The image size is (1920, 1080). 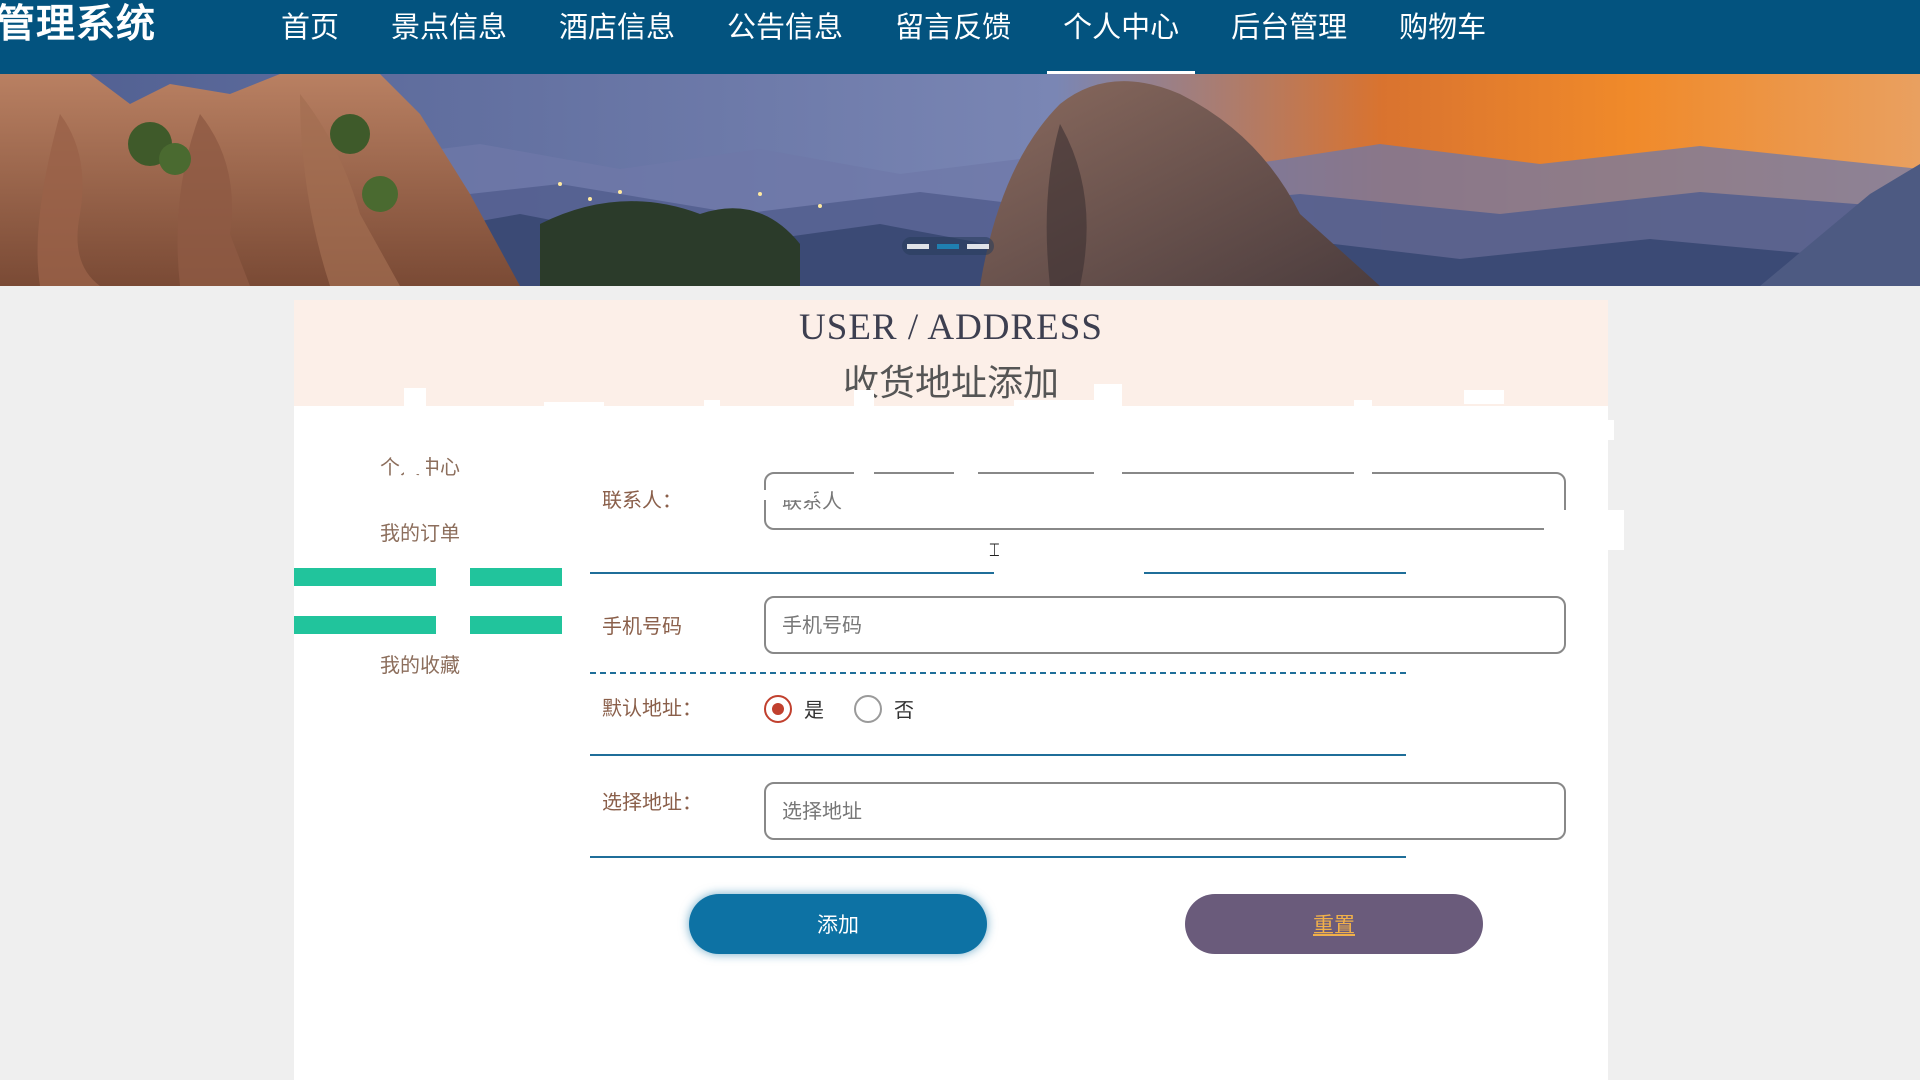 I want to click on nav-item-announcements: 公告信息, so click(x=785, y=37).